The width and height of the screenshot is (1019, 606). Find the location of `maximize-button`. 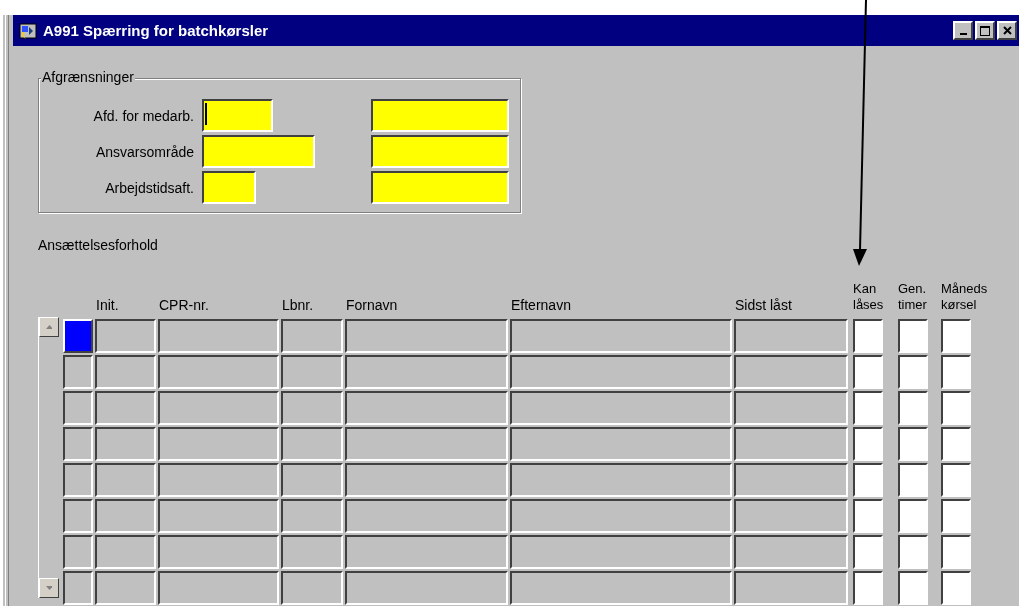

maximize-button is located at coordinates (985, 30).